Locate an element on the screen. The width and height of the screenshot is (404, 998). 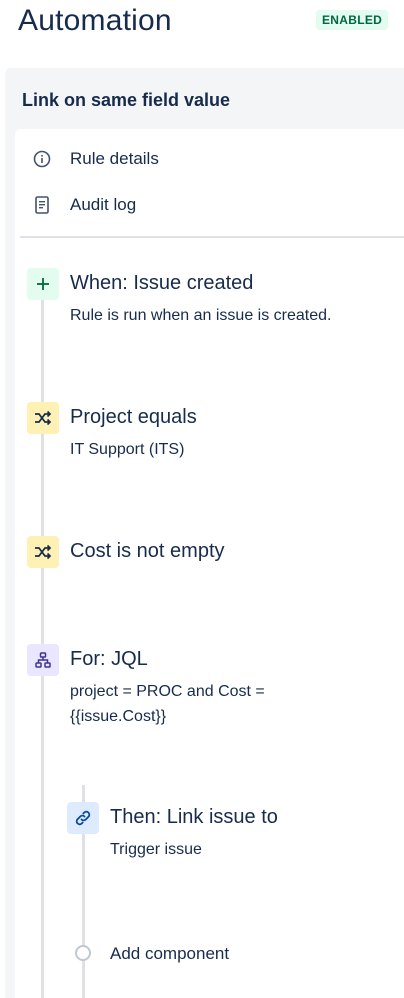
component-title: Project equals is located at coordinates (133, 417).